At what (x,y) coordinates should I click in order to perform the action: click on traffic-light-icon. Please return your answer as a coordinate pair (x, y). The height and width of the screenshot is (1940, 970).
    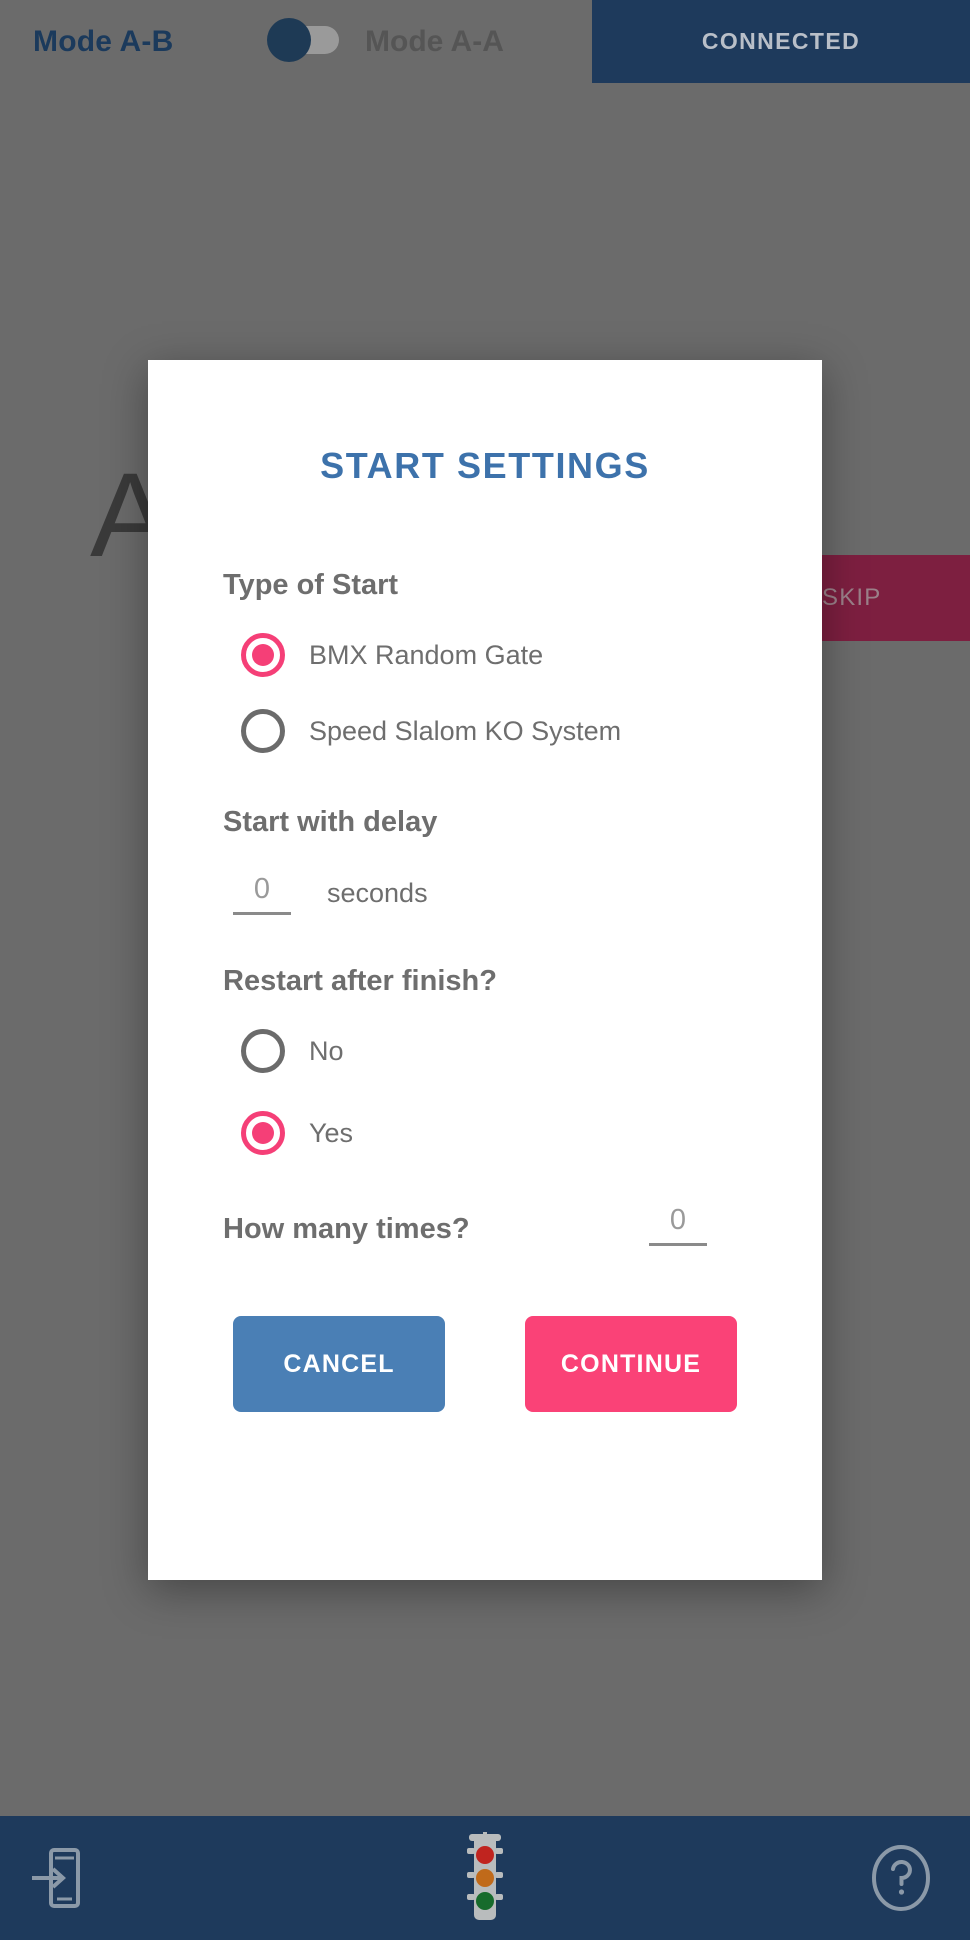
    Looking at the image, I should click on (485, 1876).